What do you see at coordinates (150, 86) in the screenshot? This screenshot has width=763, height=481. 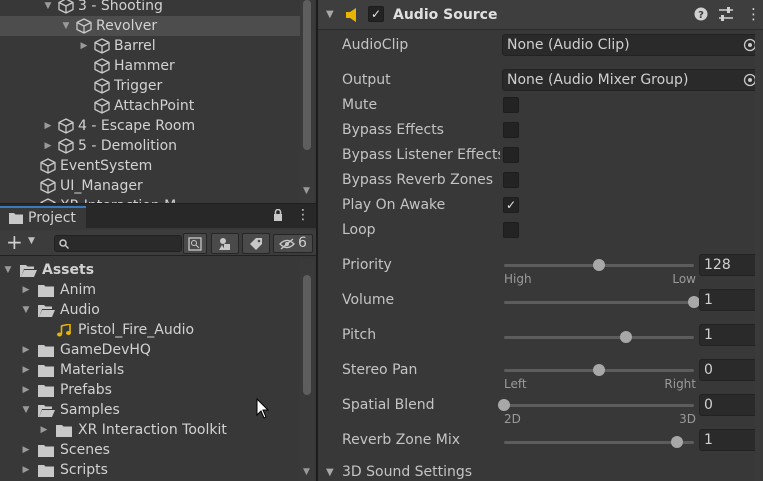 I see `hierarchy-item: Trigger` at bounding box center [150, 86].